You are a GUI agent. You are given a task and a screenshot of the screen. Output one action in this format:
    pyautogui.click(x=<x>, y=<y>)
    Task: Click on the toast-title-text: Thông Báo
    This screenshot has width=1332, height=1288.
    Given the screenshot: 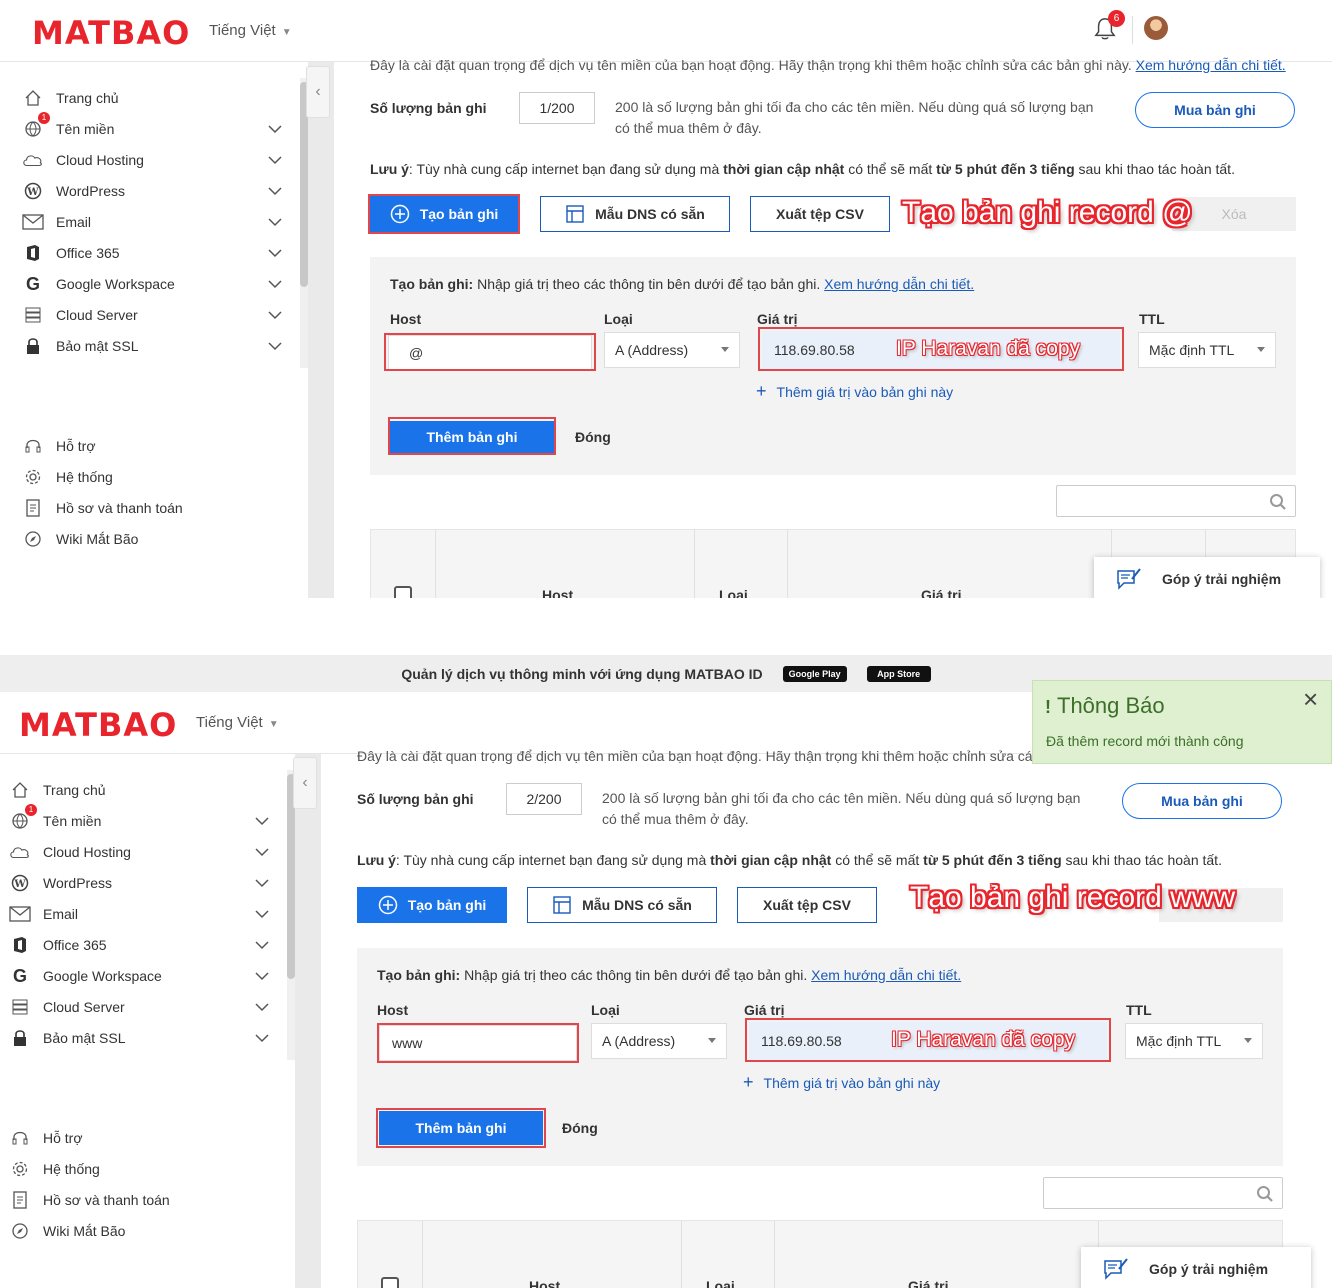 What is the action you would take?
    pyautogui.click(x=1111, y=705)
    